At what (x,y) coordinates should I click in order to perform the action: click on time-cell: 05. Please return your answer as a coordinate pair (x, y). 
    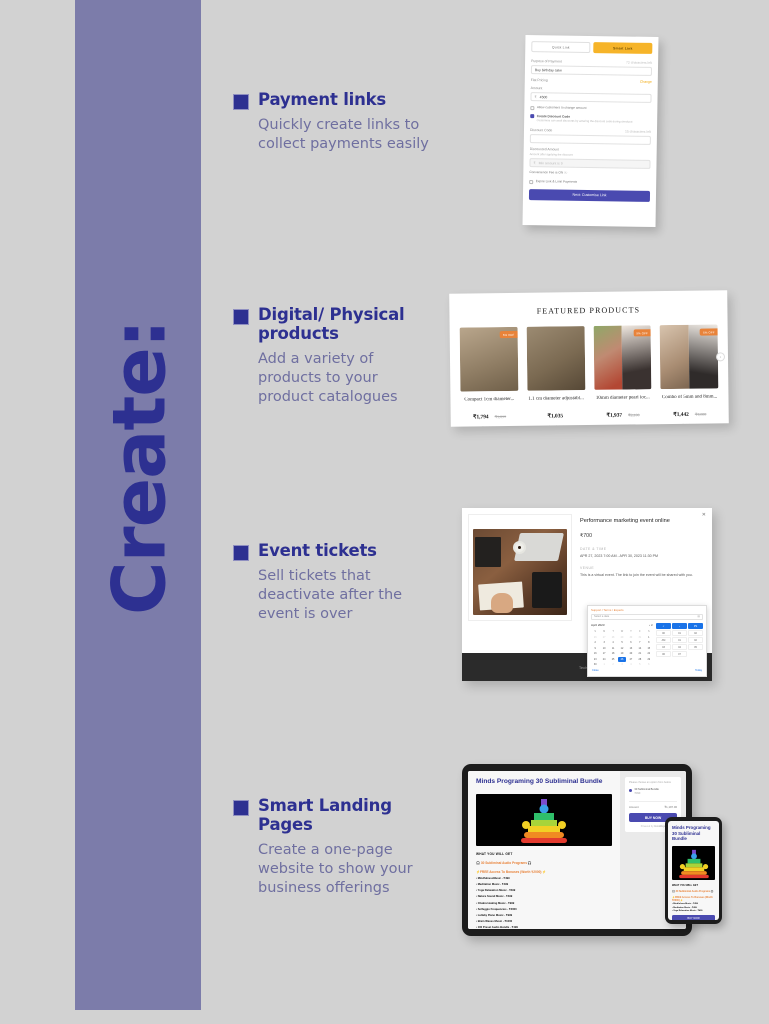
    Looking at the image, I should click on (695, 647).